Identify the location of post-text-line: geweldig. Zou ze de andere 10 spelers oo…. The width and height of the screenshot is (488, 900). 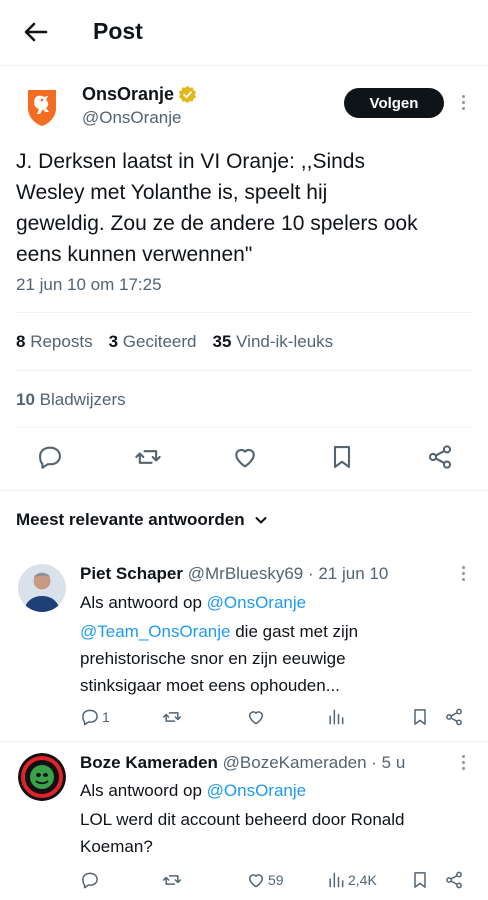
(217, 223).